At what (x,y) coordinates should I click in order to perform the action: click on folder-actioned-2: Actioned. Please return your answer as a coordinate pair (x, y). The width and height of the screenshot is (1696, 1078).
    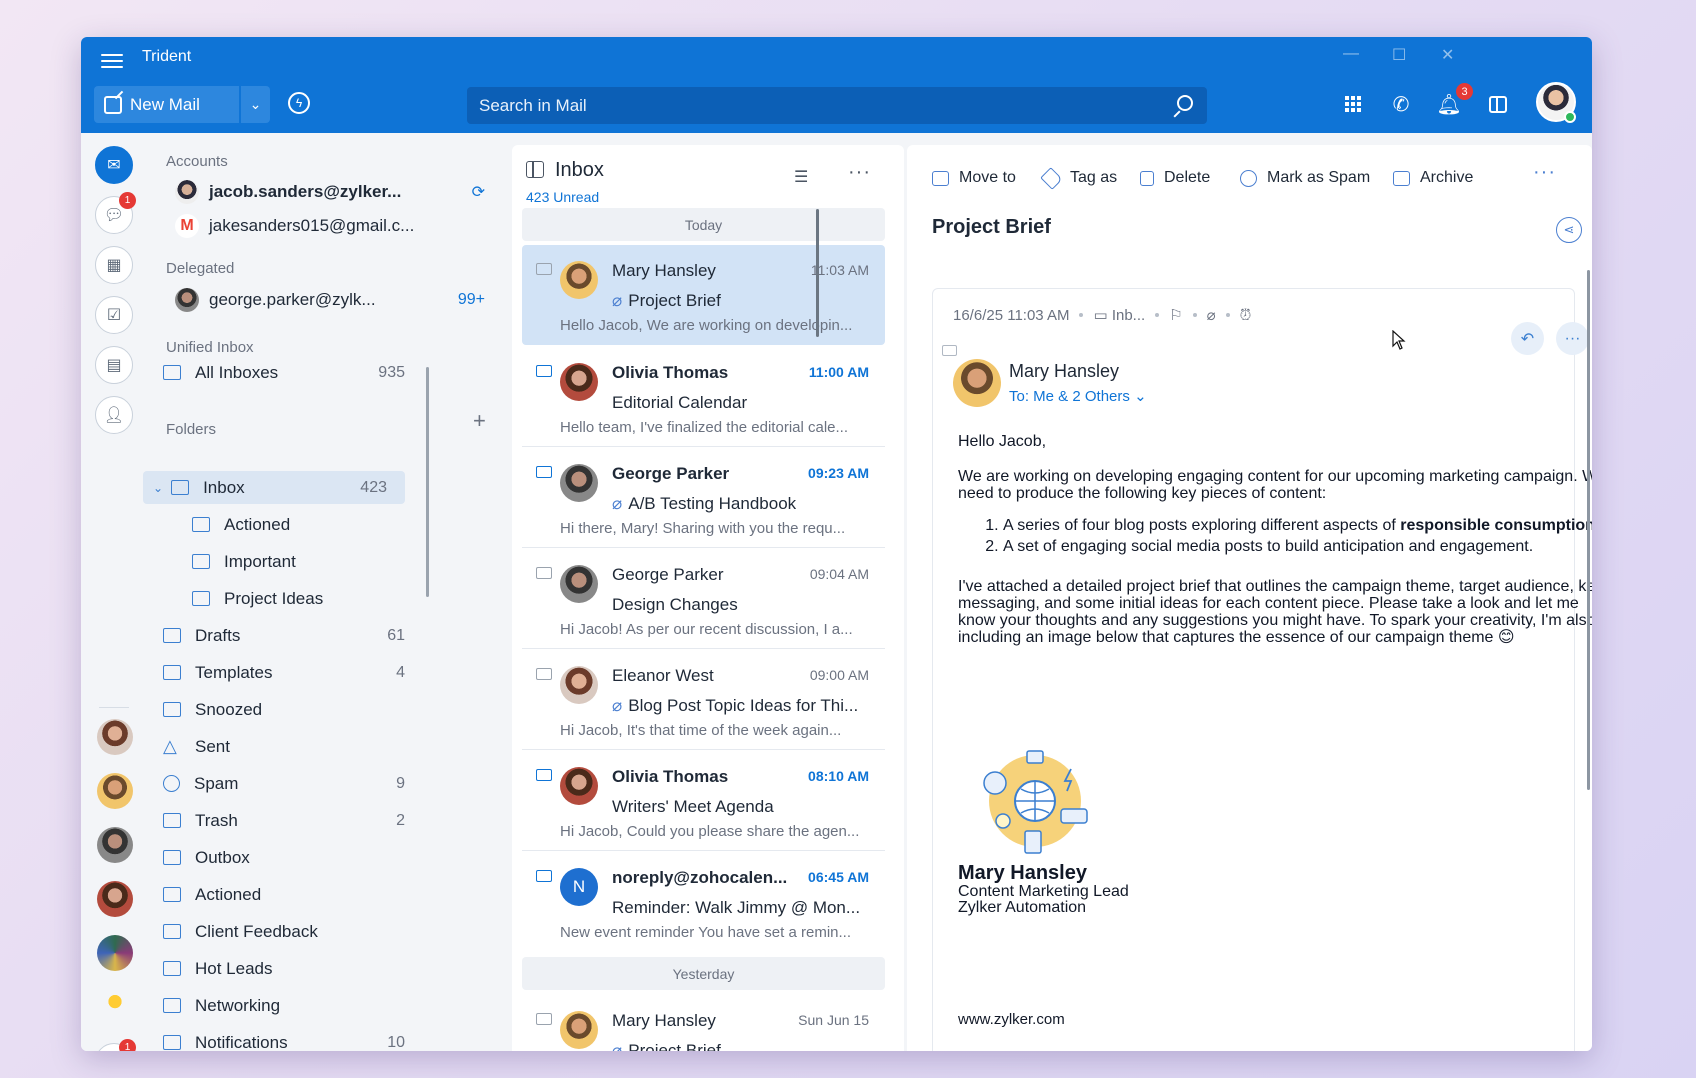
    Looking at the image, I should click on (293, 894).